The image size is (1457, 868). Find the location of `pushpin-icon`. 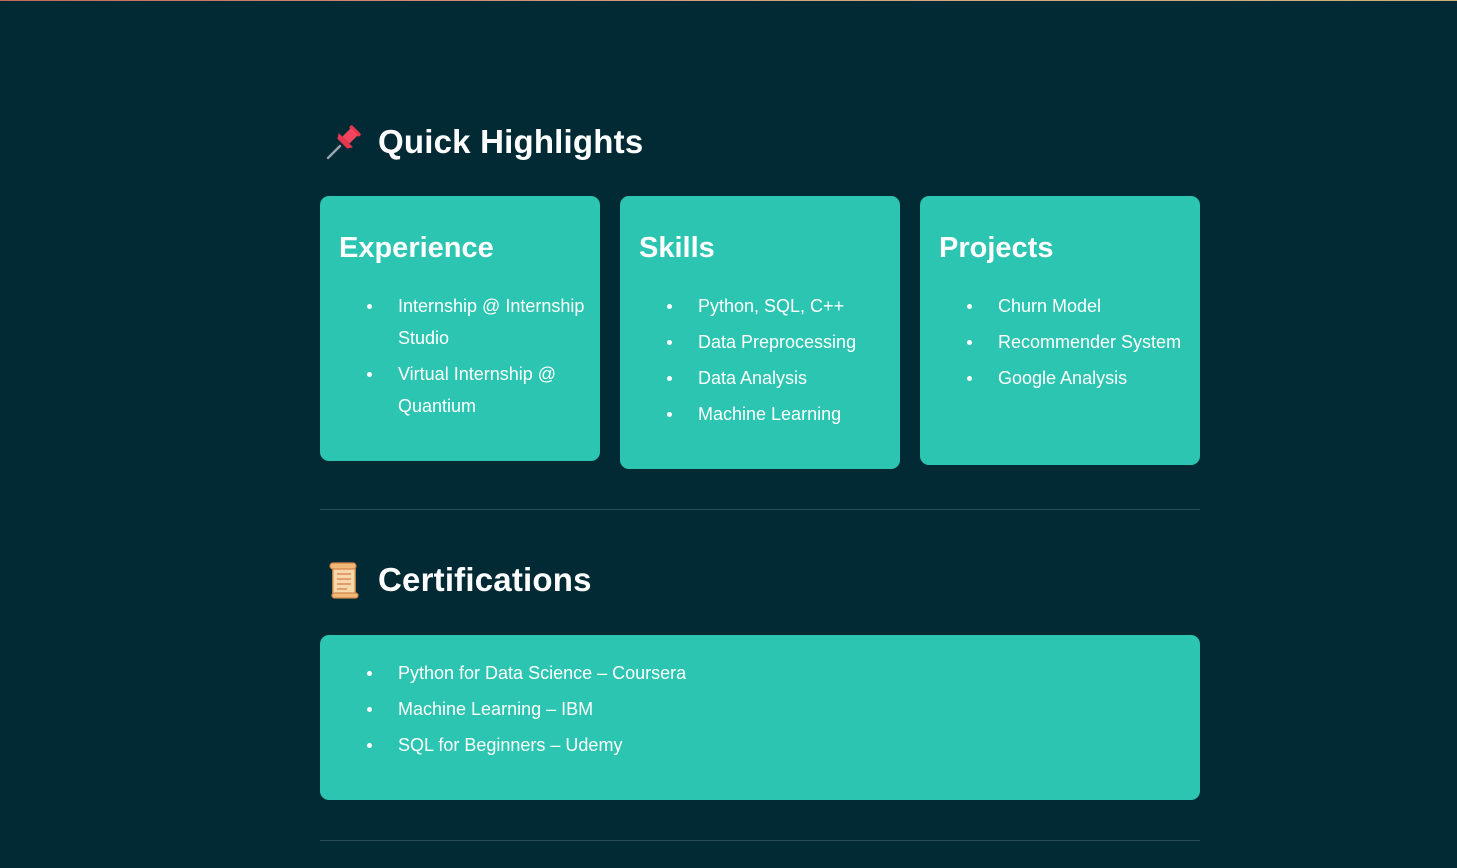

pushpin-icon is located at coordinates (344, 142).